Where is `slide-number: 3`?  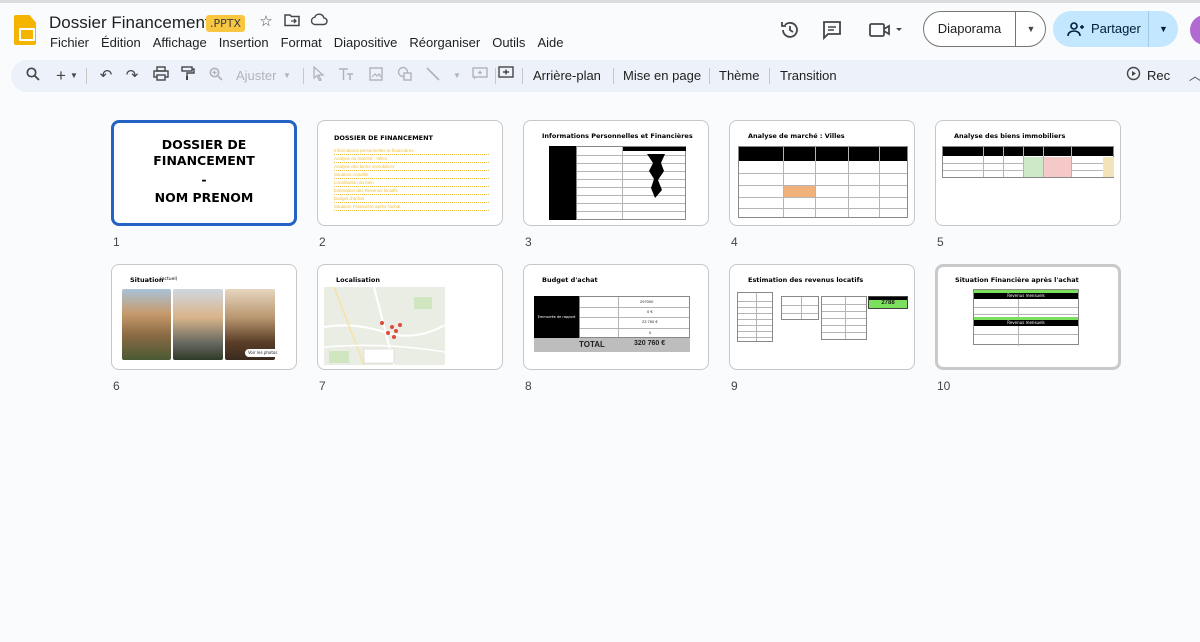
slide-number: 3 is located at coordinates (528, 242).